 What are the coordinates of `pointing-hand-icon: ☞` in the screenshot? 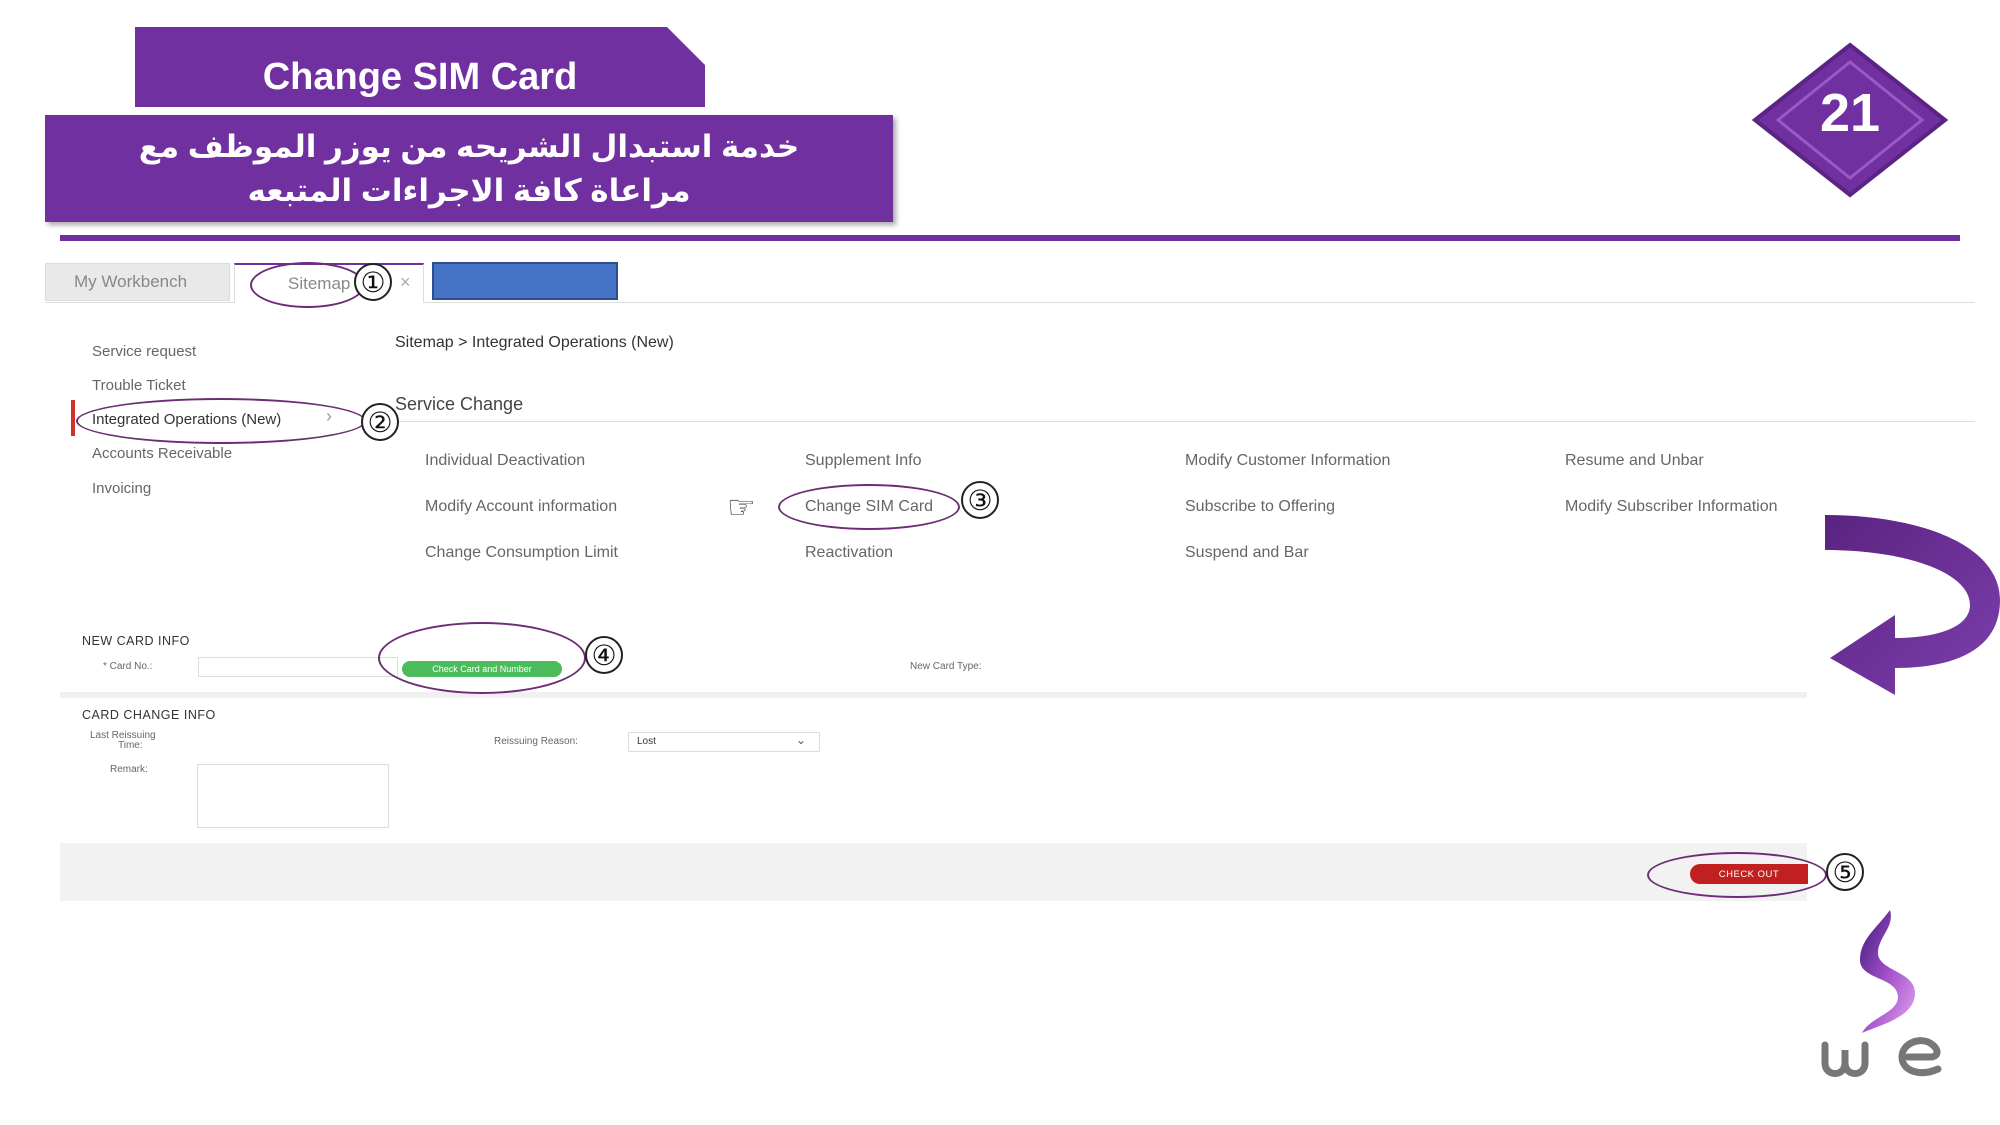 It's located at (741, 507).